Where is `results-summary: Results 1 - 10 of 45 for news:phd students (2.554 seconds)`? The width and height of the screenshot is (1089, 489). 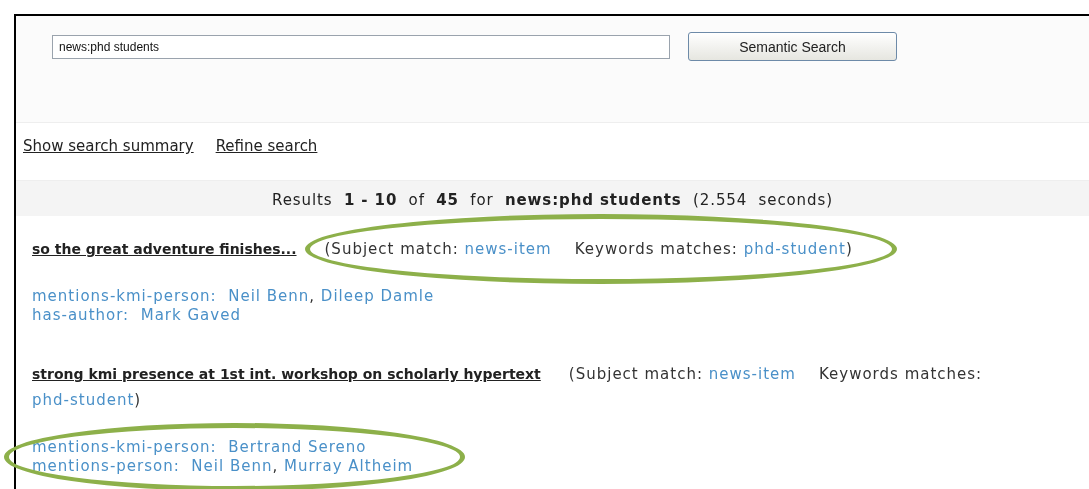 results-summary: Results 1 - 10 of 45 for news:phd students (2.554 seconds) is located at coordinates (552, 200).